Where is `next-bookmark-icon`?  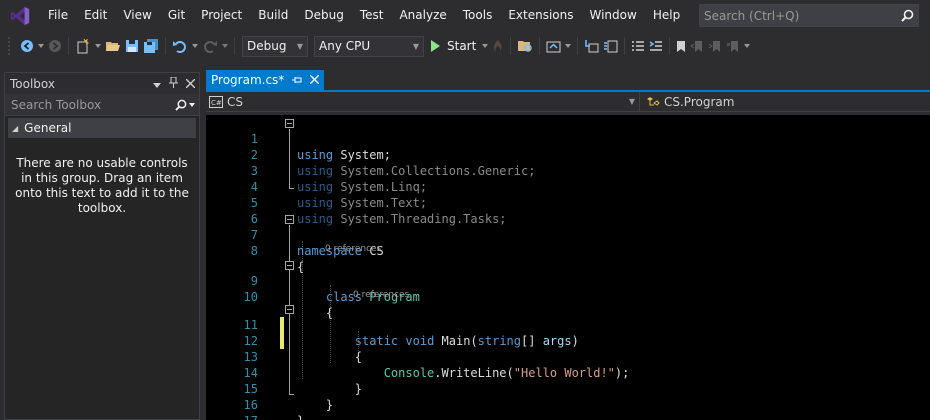
next-bookmark-icon is located at coordinates (715, 46).